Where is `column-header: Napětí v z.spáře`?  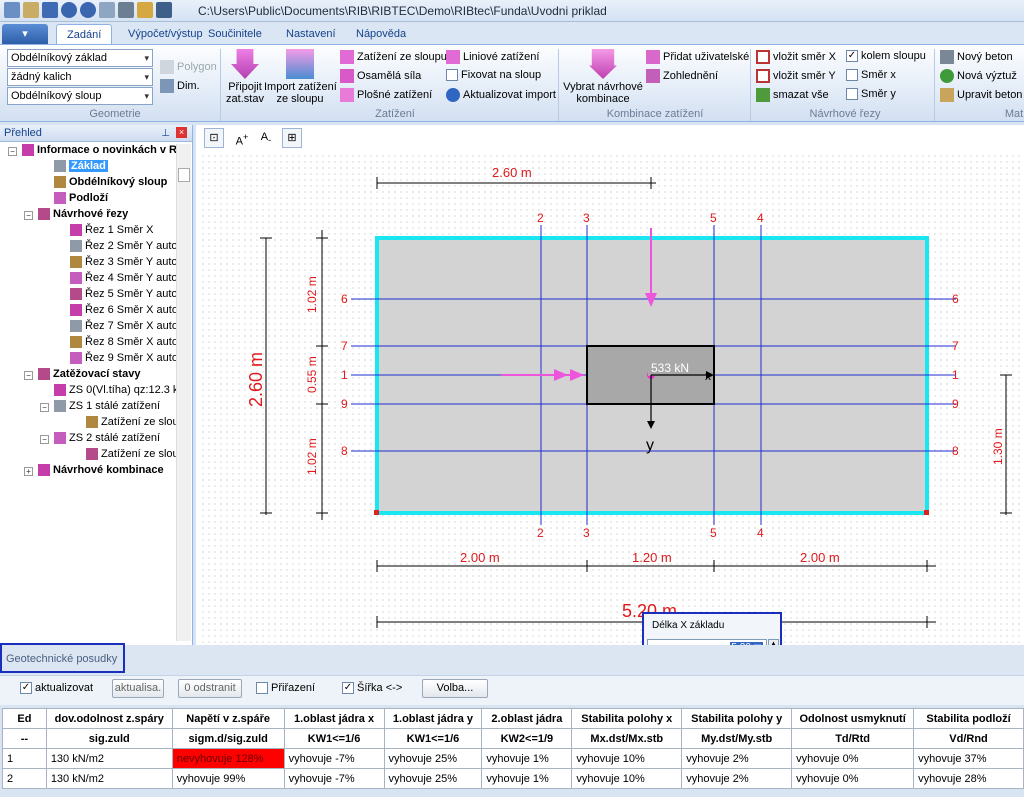
column-header: Napětí v z.spáře is located at coordinates (228, 718).